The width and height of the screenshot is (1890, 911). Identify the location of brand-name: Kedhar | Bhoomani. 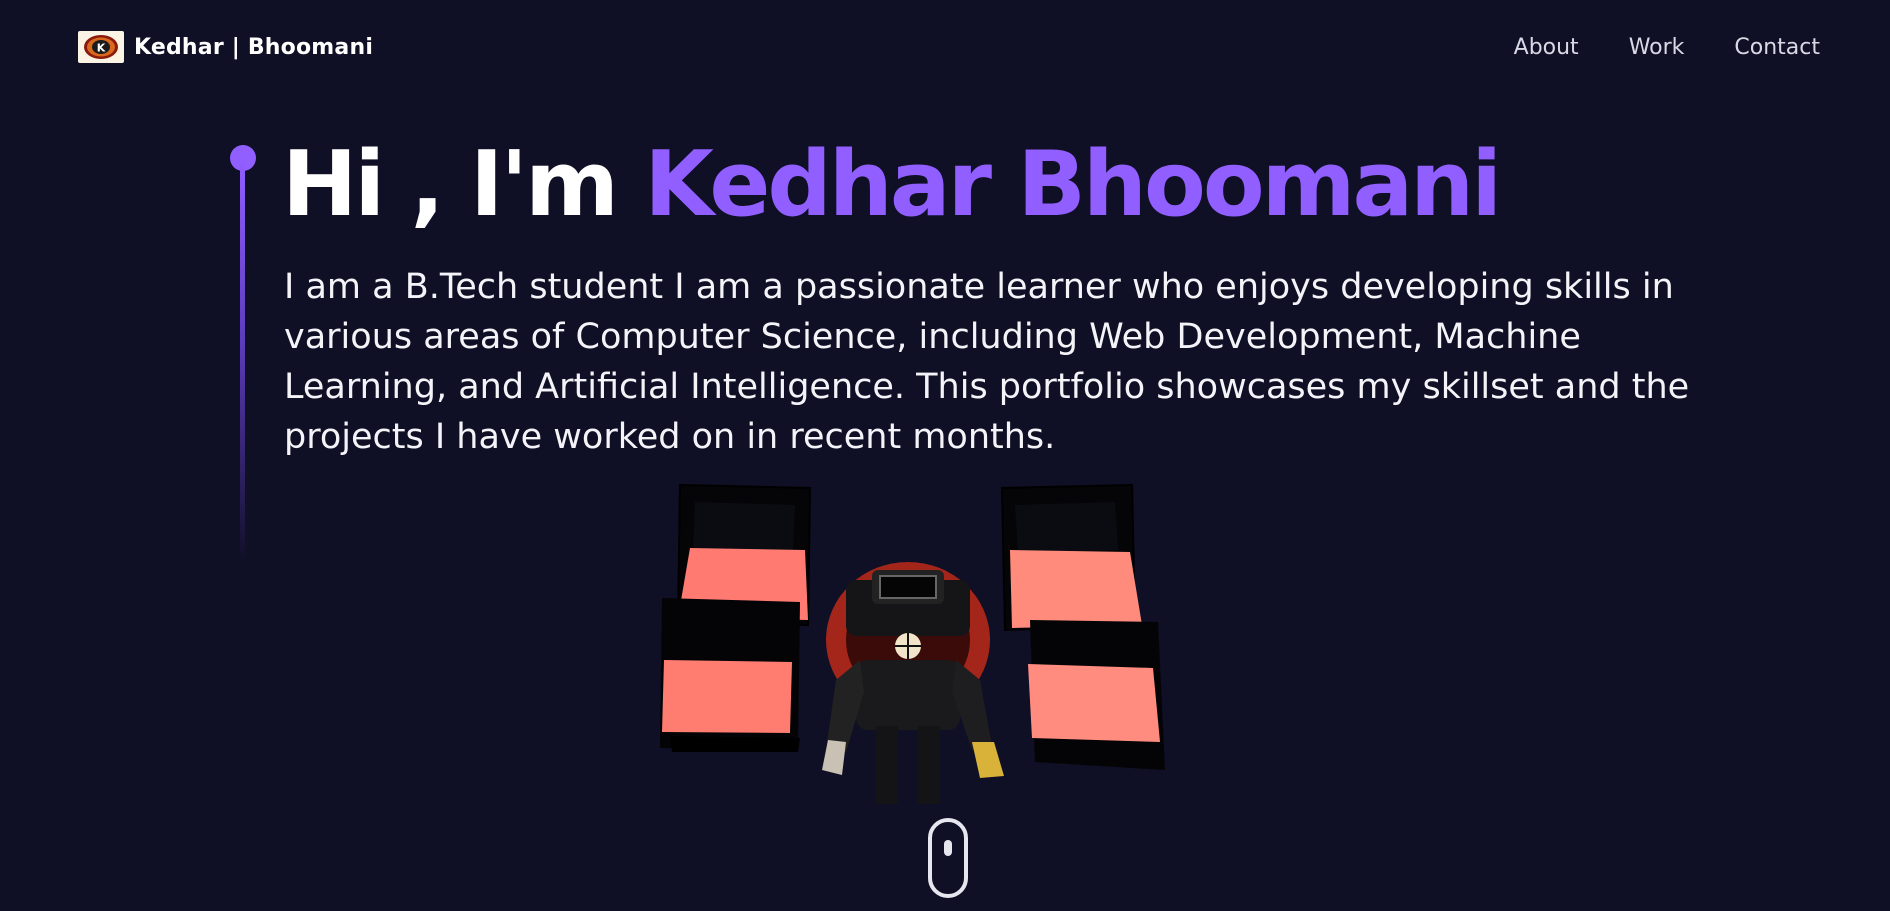
(254, 47).